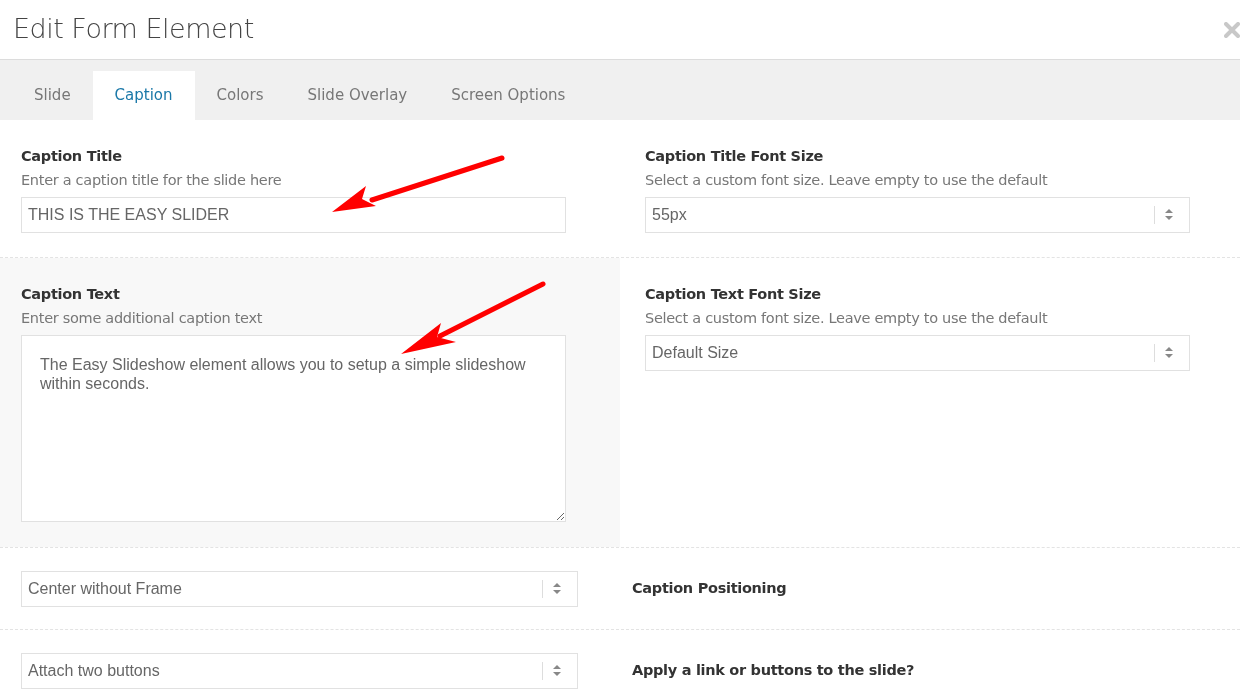  Describe the element at coordinates (299, 588) in the screenshot. I see `select-field: Center without Frame` at that location.